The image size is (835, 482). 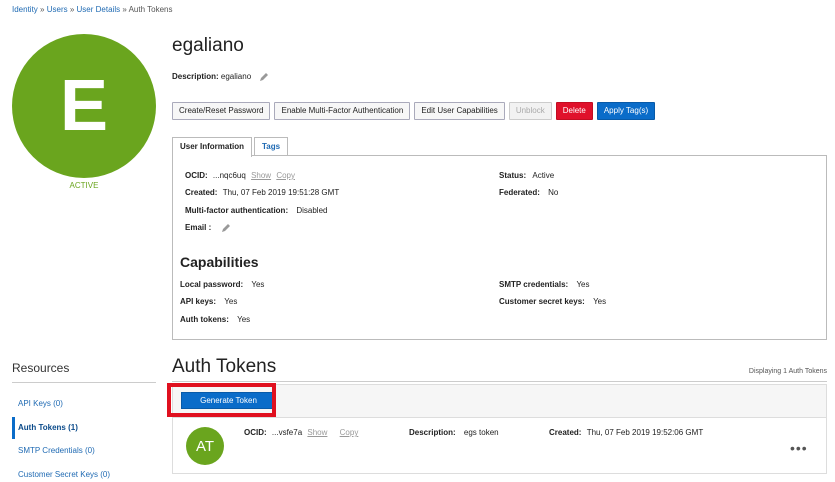 I want to click on created-value: Thu, 07 Feb 2019 19:51:28 GMT, so click(x=281, y=192).